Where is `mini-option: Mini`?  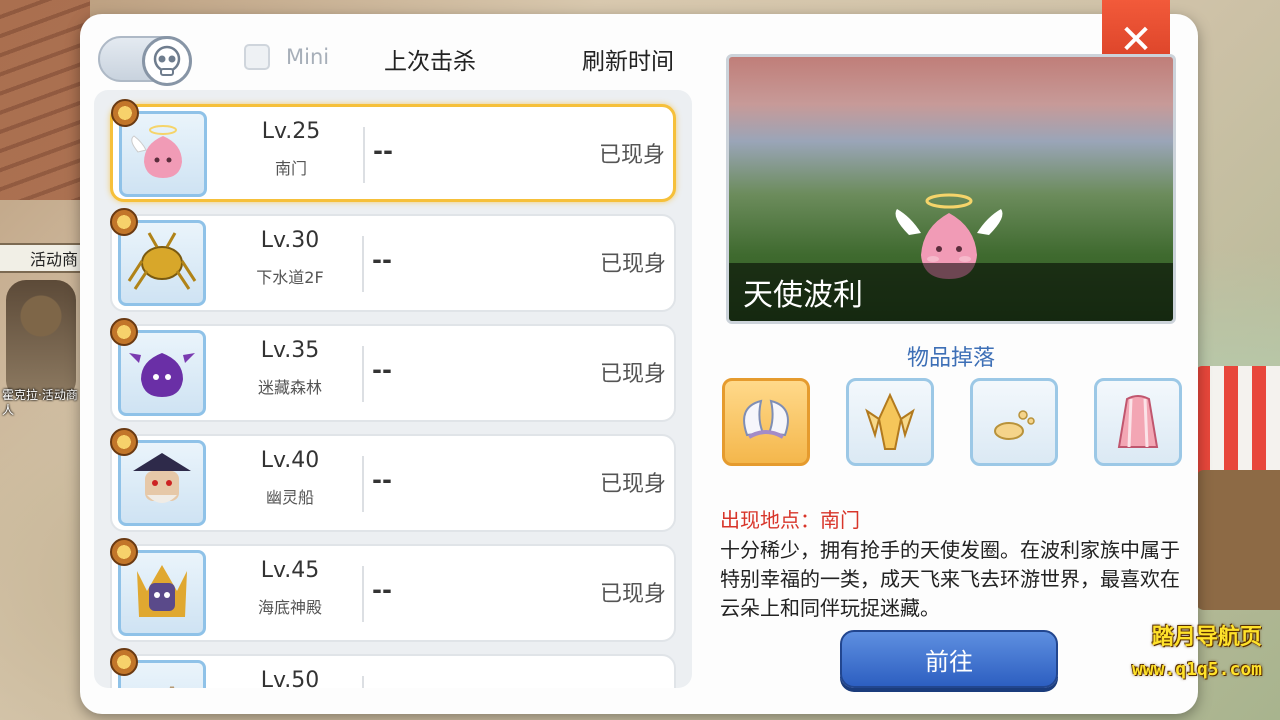 mini-option: Mini is located at coordinates (286, 57).